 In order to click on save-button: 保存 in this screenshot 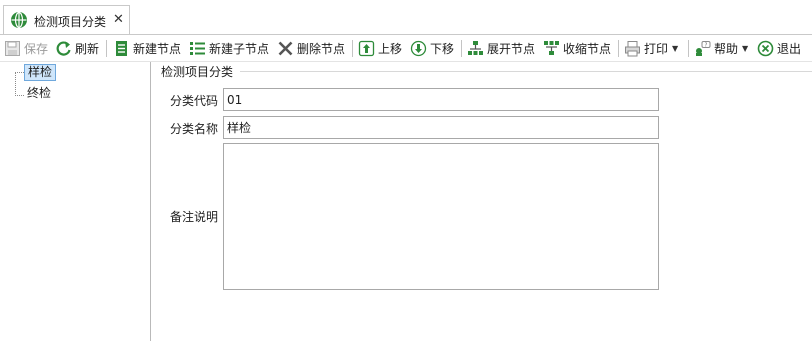, I will do `click(26, 48)`.